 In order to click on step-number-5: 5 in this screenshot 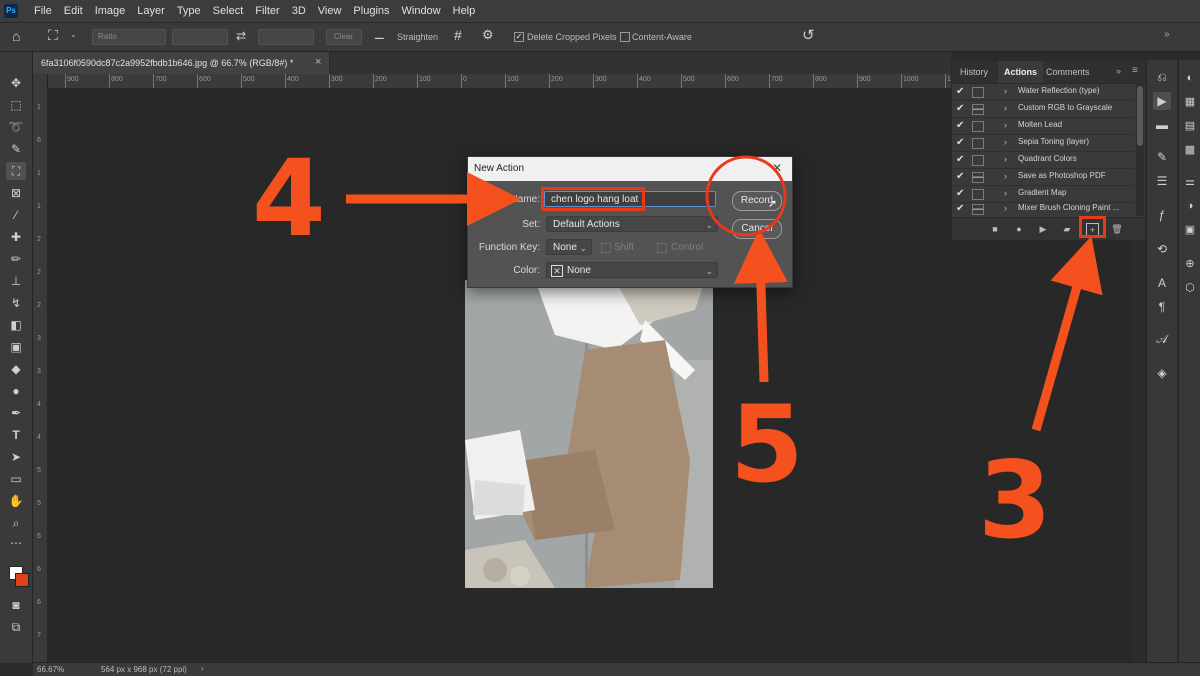, I will do `click(767, 444)`.